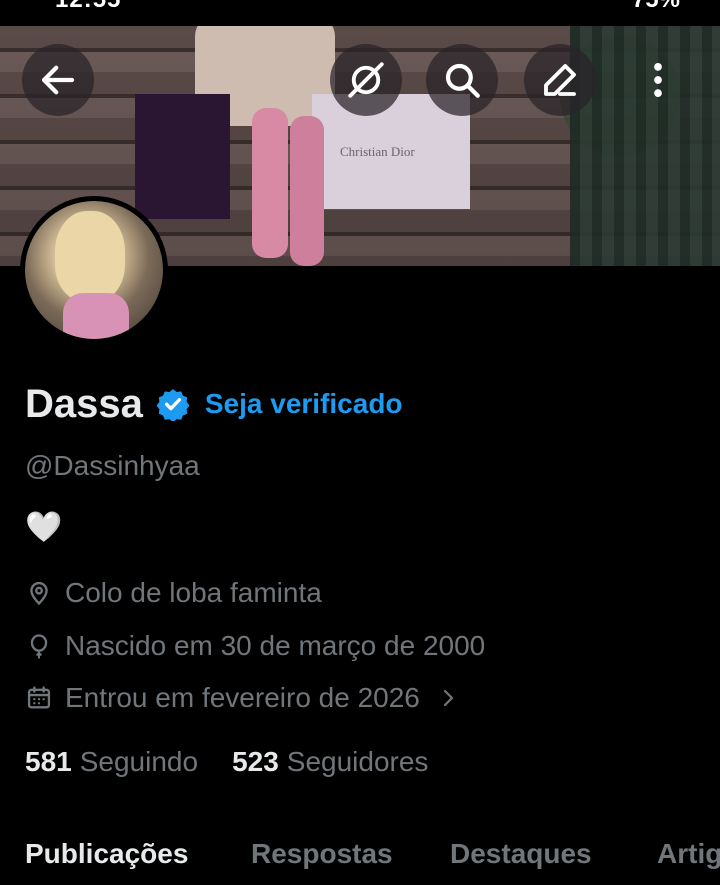  I want to click on followers-link: 523 Seguidores, so click(330, 762).